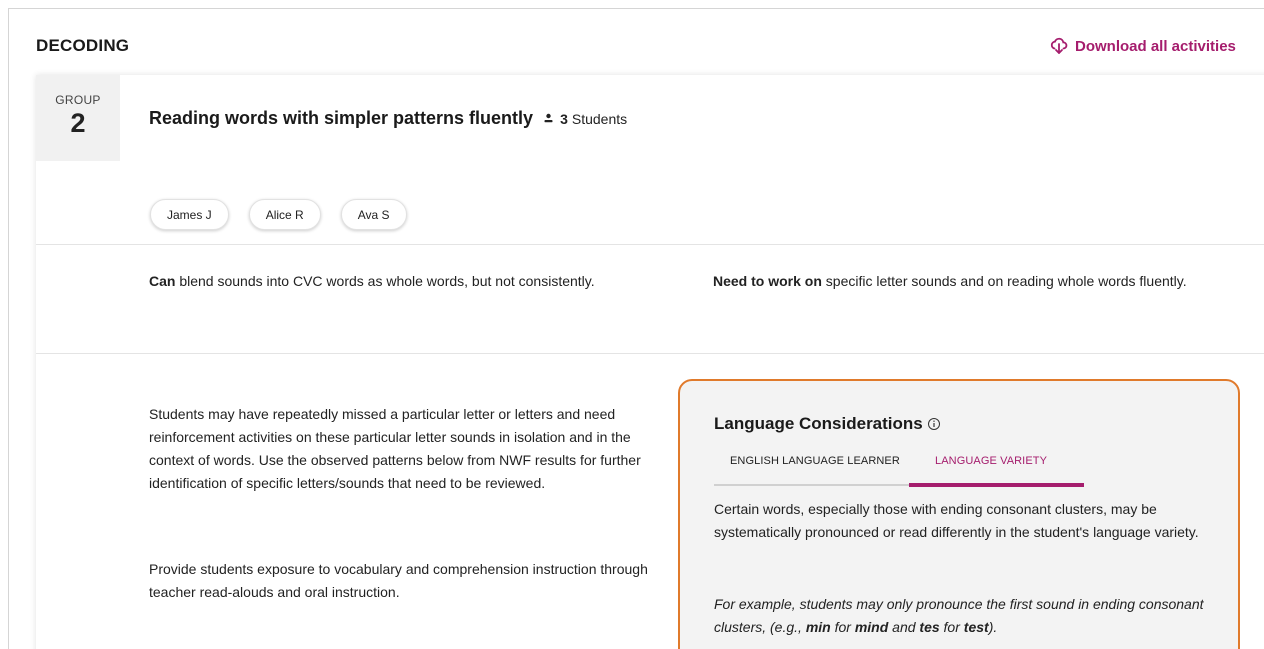 This screenshot has height=649, width=1264. I want to click on person-icon, so click(548, 118).